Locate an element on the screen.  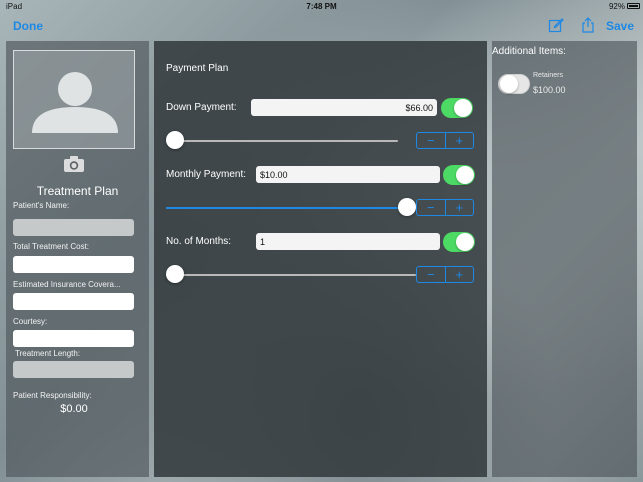
share-icon is located at coordinates (588, 25).